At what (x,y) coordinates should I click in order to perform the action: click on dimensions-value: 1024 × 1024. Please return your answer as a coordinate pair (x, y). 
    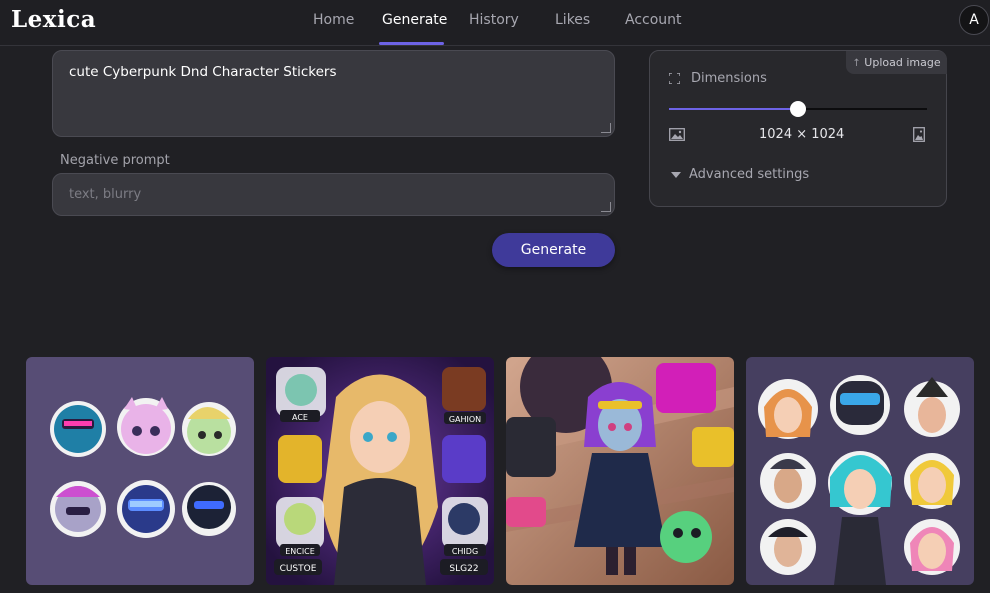
    Looking at the image, I should click on (802, 134).